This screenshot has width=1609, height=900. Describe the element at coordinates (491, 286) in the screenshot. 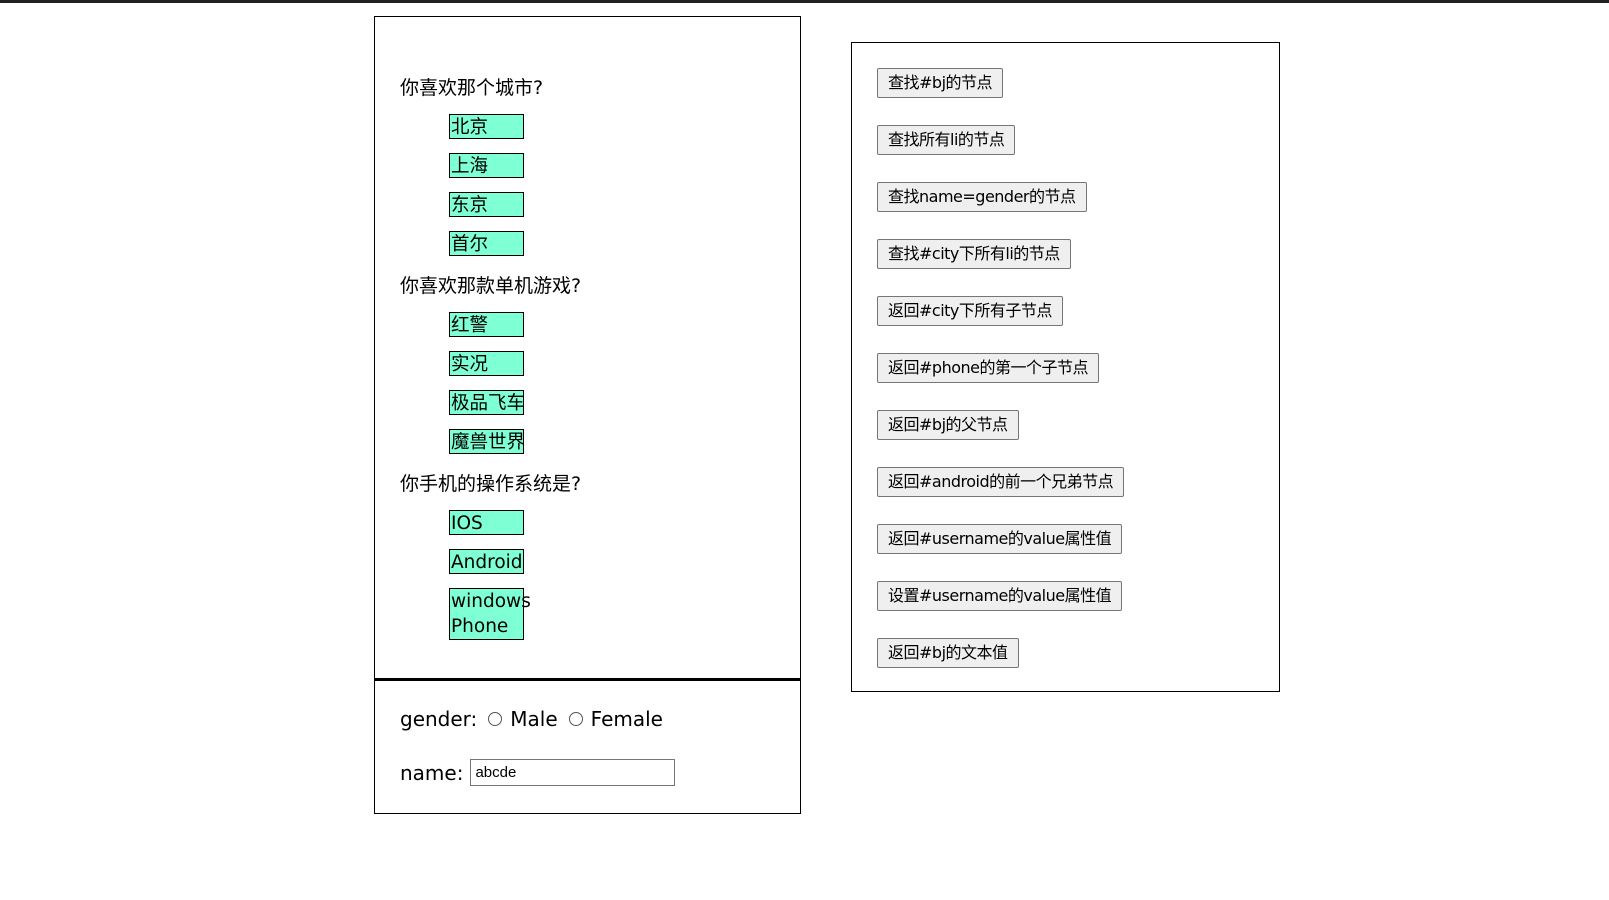

I see `question-game: 你喜欢那款单机游戏?` at that location.